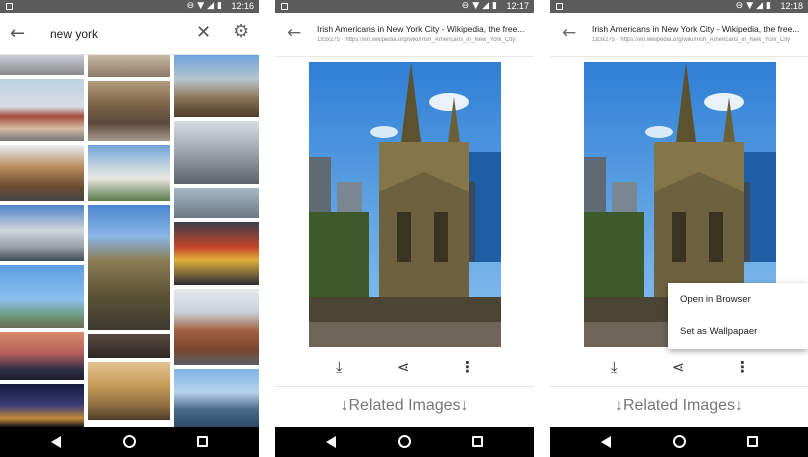 This screenshot has height=457, width=808. I want to click on status-time: 12:18, so click(791, 6).